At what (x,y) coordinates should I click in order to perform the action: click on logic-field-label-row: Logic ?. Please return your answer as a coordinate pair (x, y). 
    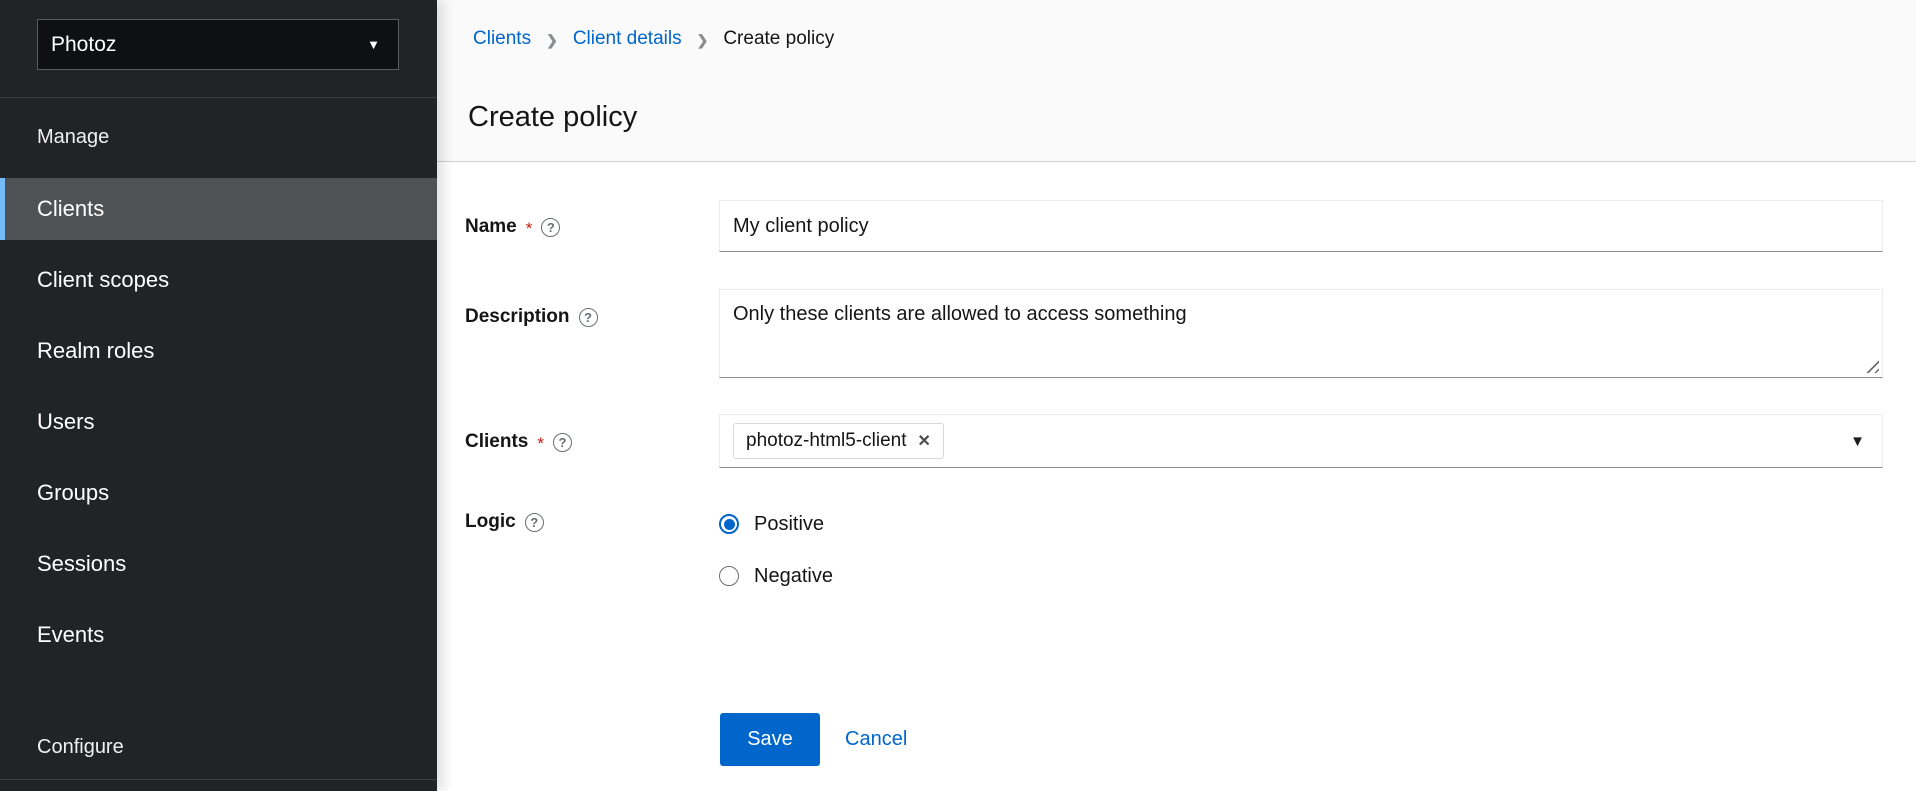
    Looking at the image, I should click on (504, 522).